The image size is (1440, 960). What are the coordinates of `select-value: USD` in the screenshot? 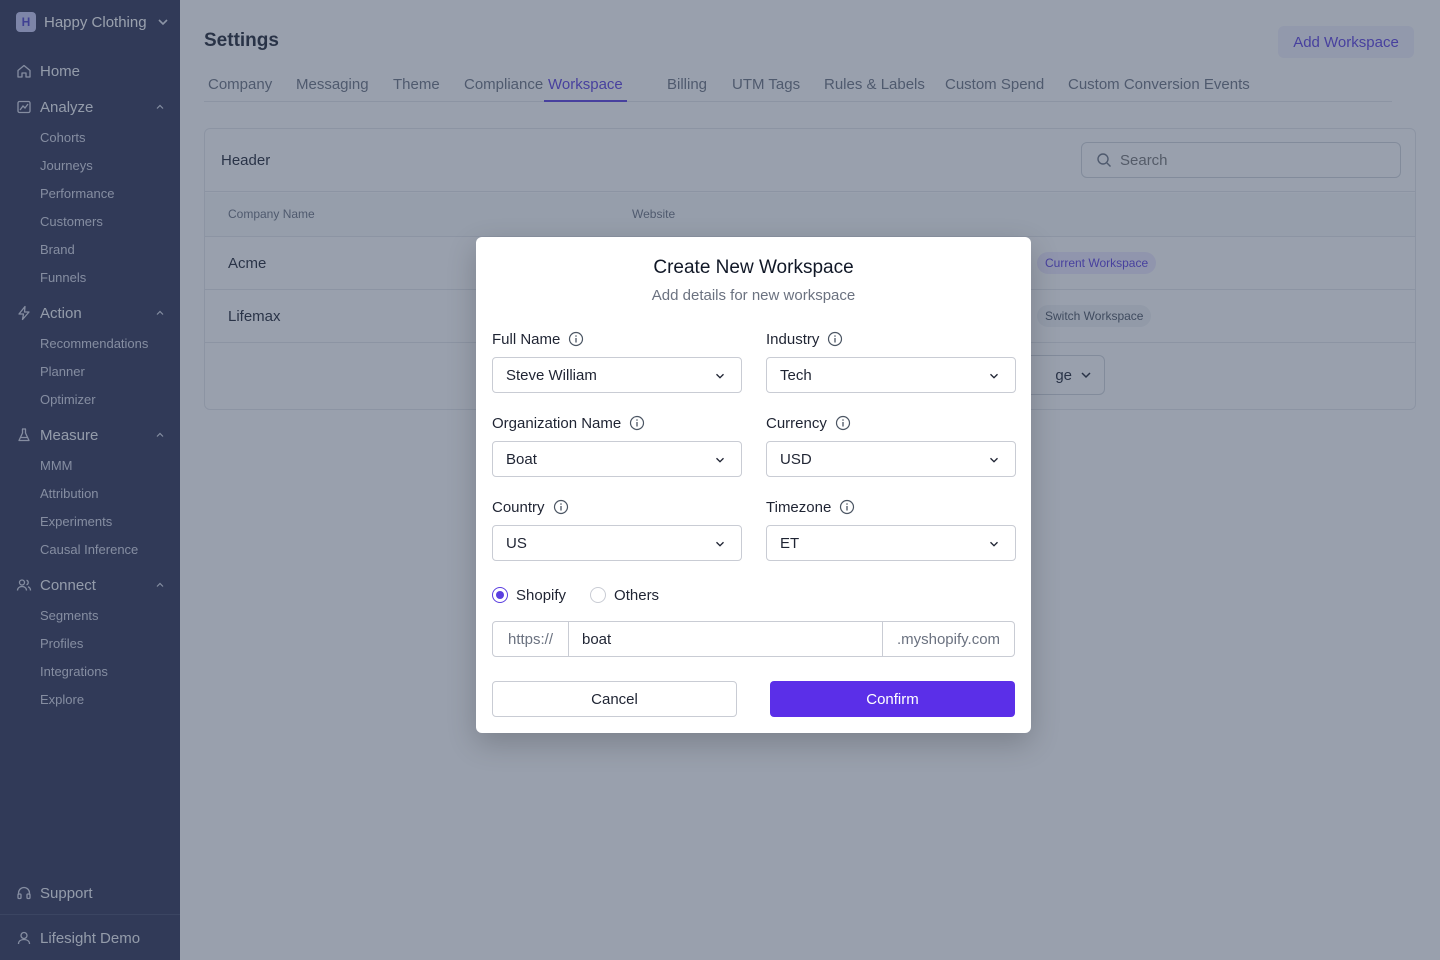 It's located at (796, 459).